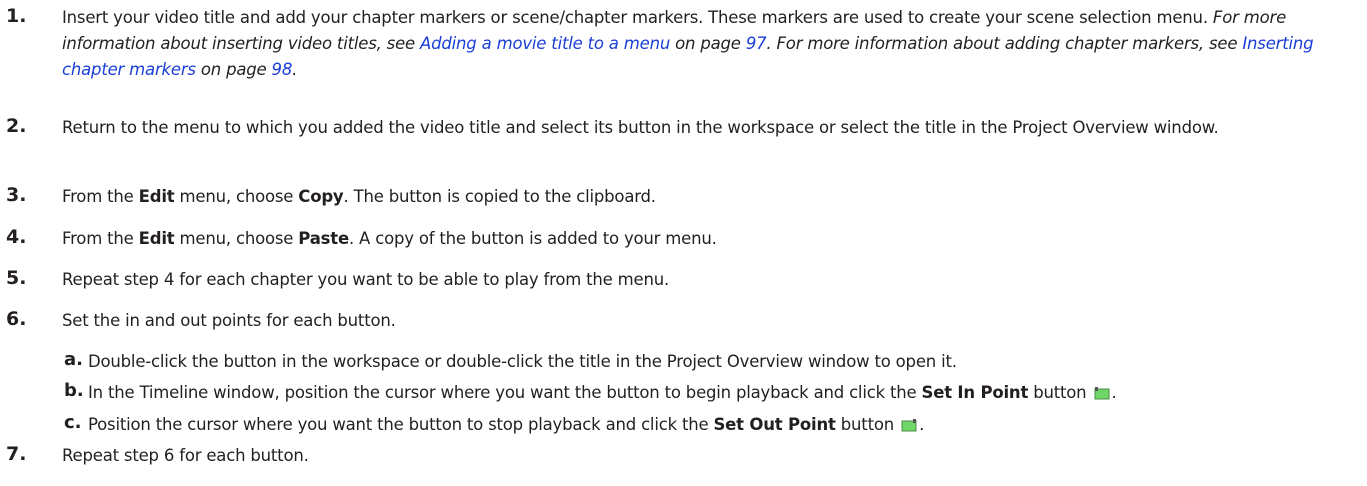  I want to click on set-in-point-icon, so click(1102, 393).